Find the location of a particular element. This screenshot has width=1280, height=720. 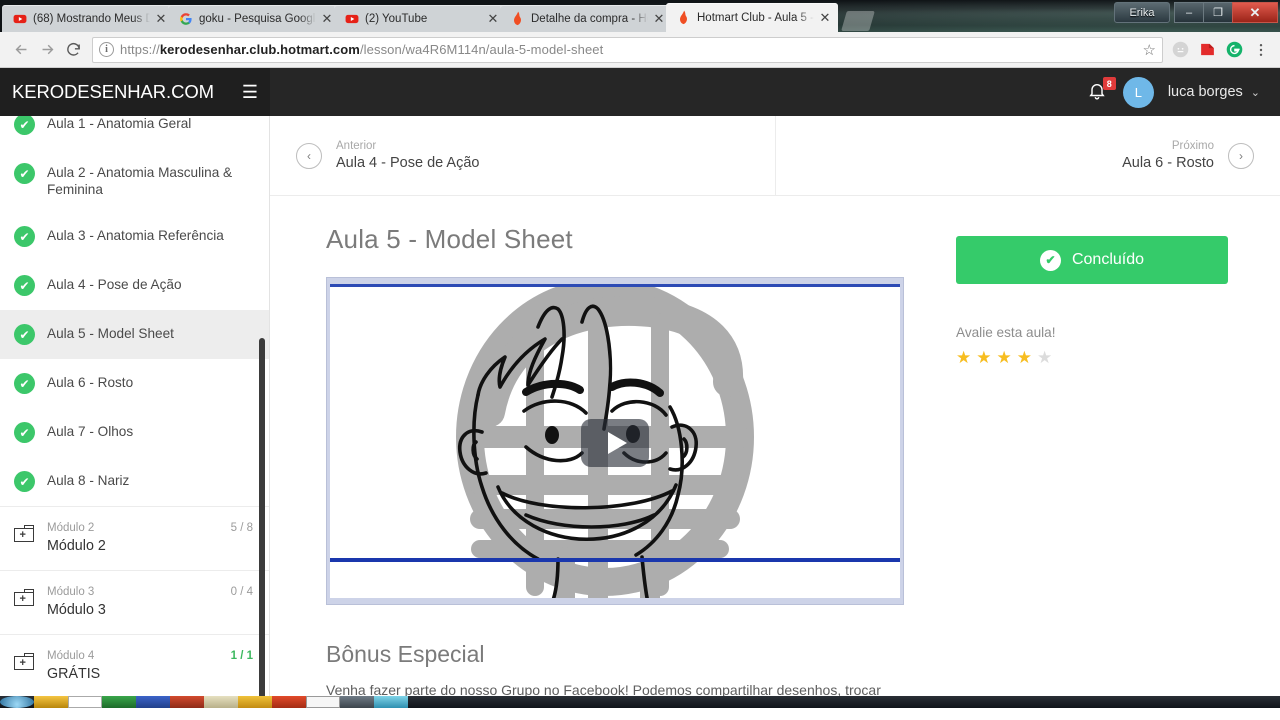

taskbar-start-icon is located at coordinates (17, 702).